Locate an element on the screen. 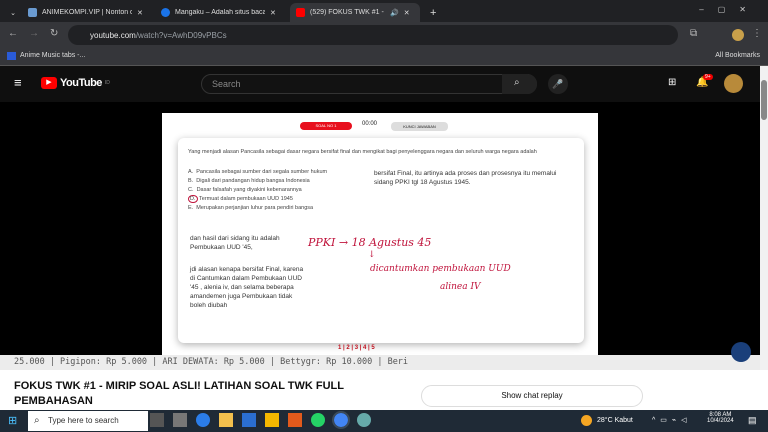 Image resolution: width=768 pixels, height=432 pixels. handwriting-arrow: ↓ is located at coordinates (372, 255).